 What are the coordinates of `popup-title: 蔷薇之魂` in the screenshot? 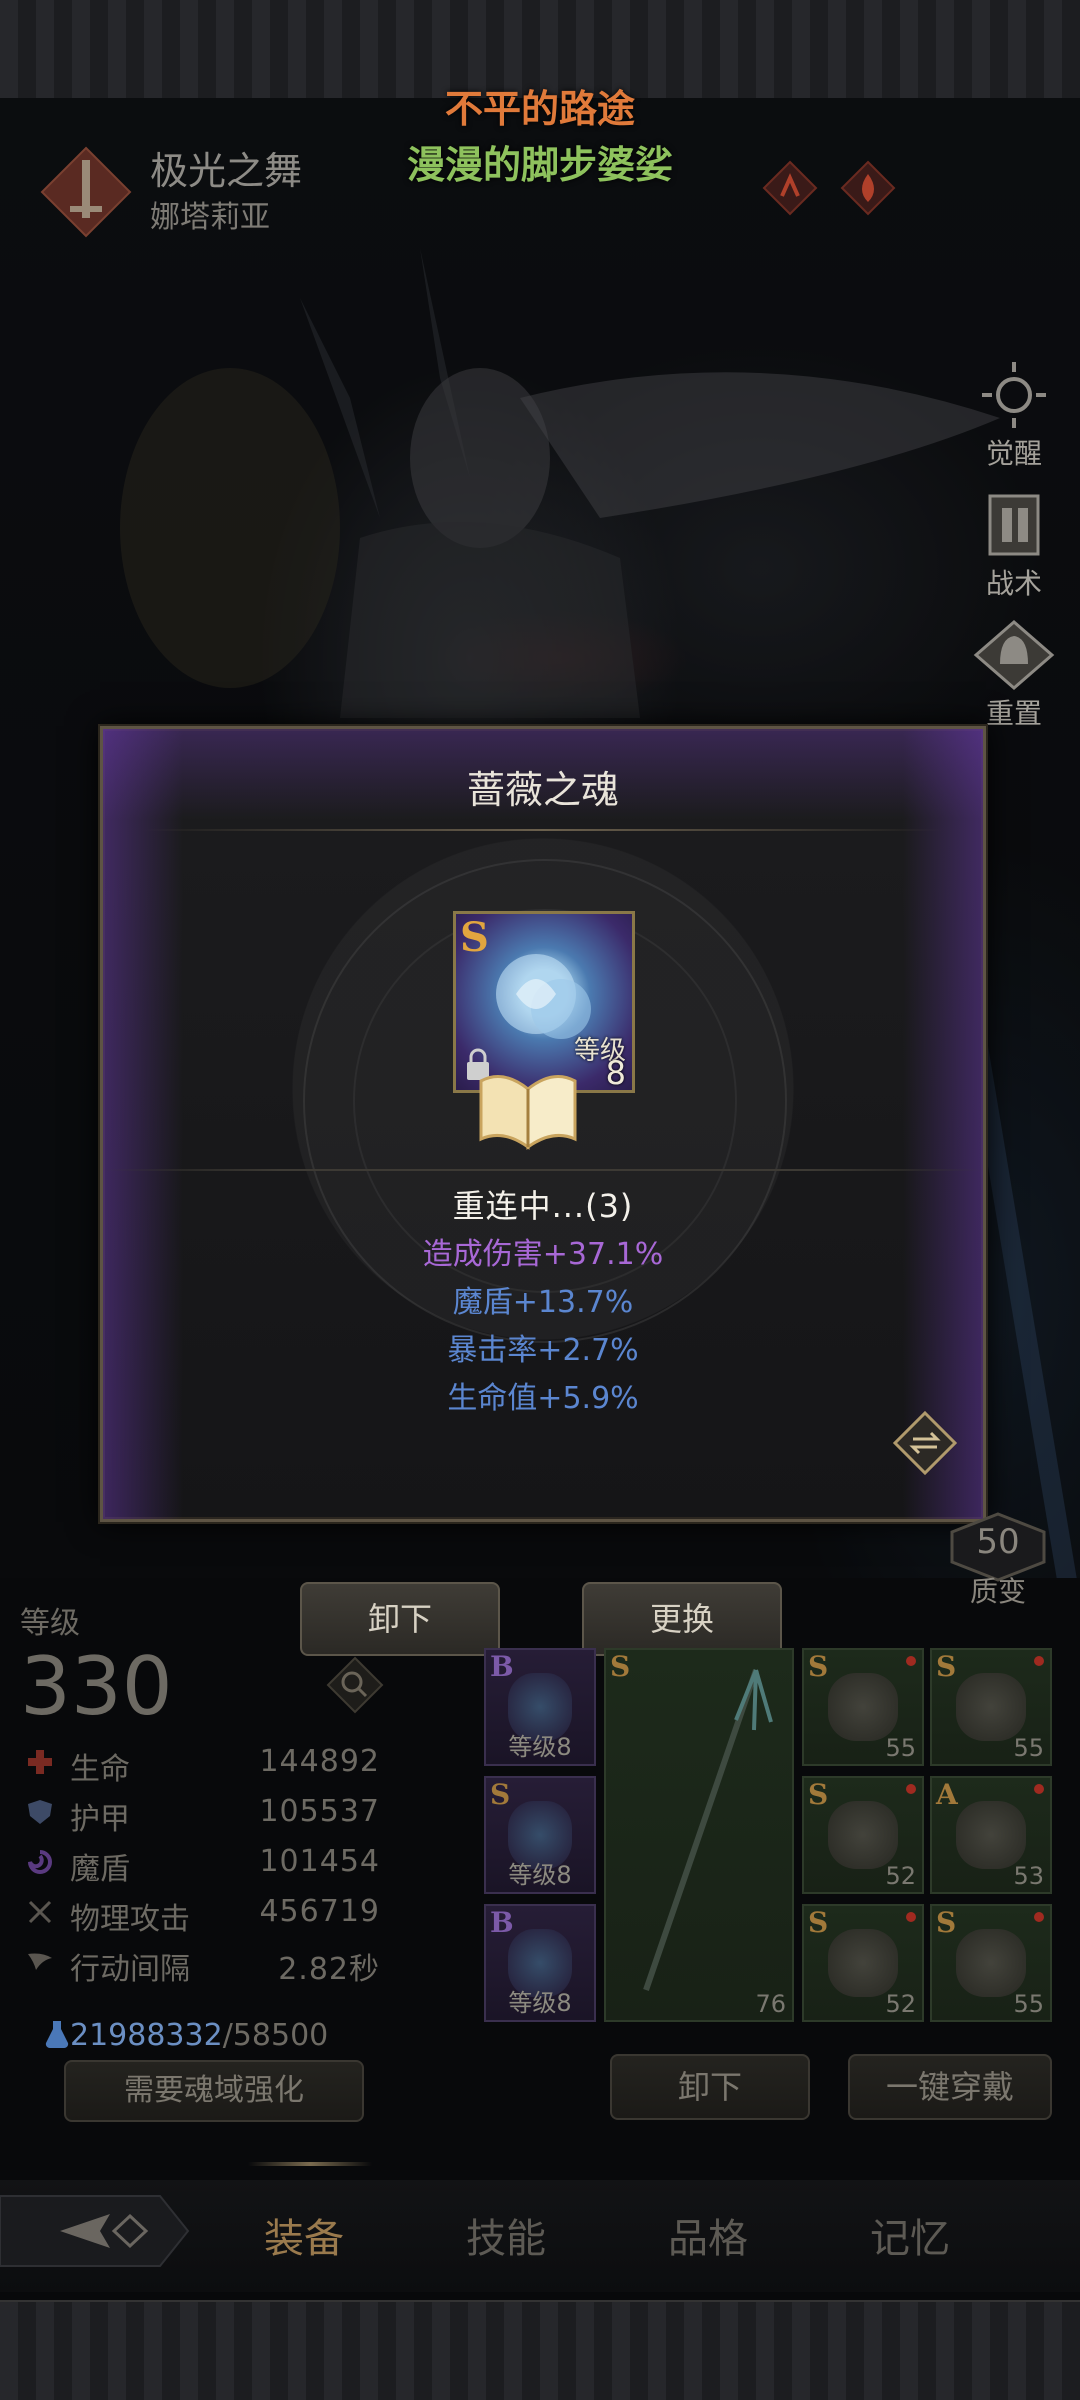 It's located at (542, 790).